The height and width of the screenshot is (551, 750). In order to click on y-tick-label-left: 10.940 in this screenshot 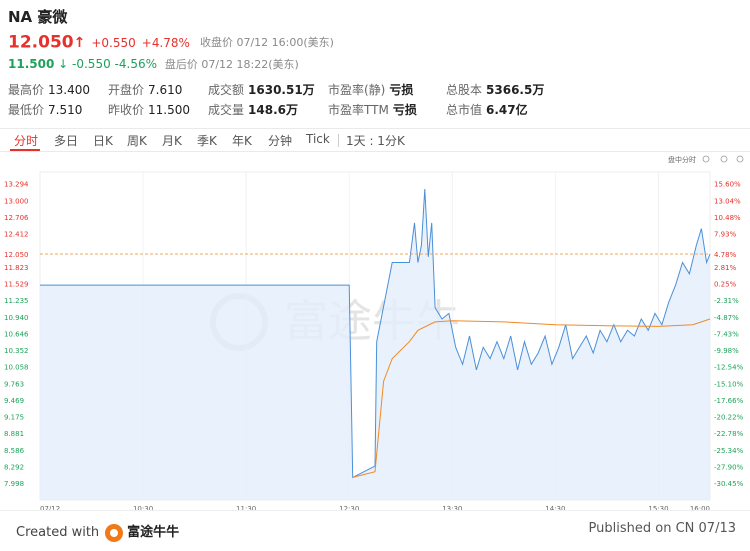, I will do `click(16, 318)`.